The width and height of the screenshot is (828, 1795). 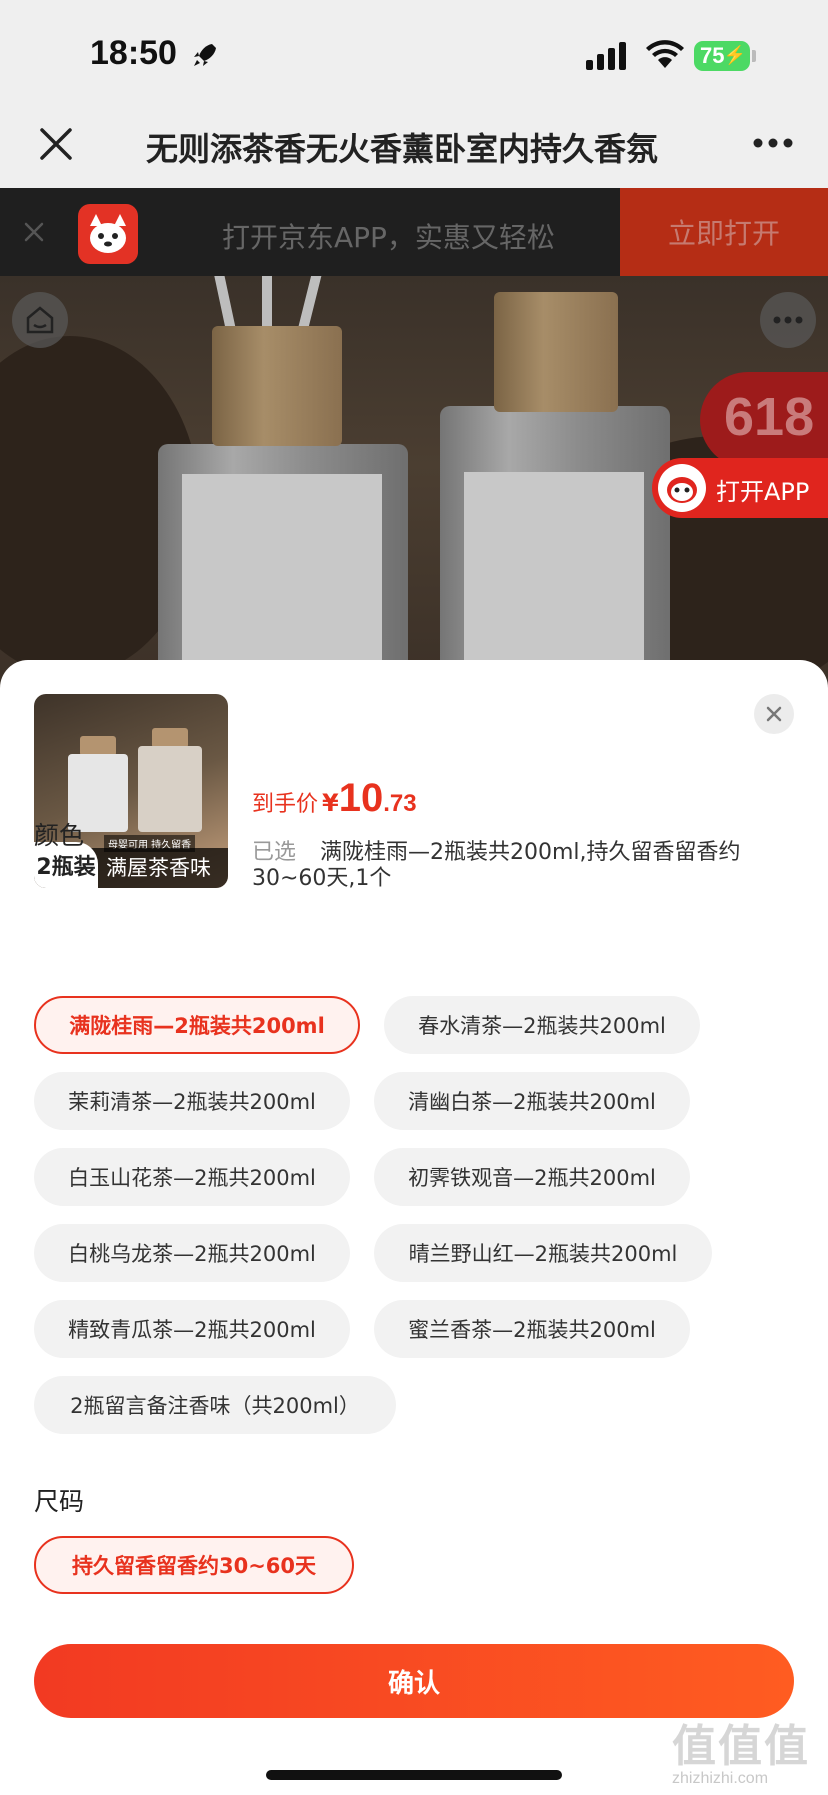 What do you see at coordinates (205, 55) in the screenshot?
I see `rocket-icon` at bounding box center [205, 55].